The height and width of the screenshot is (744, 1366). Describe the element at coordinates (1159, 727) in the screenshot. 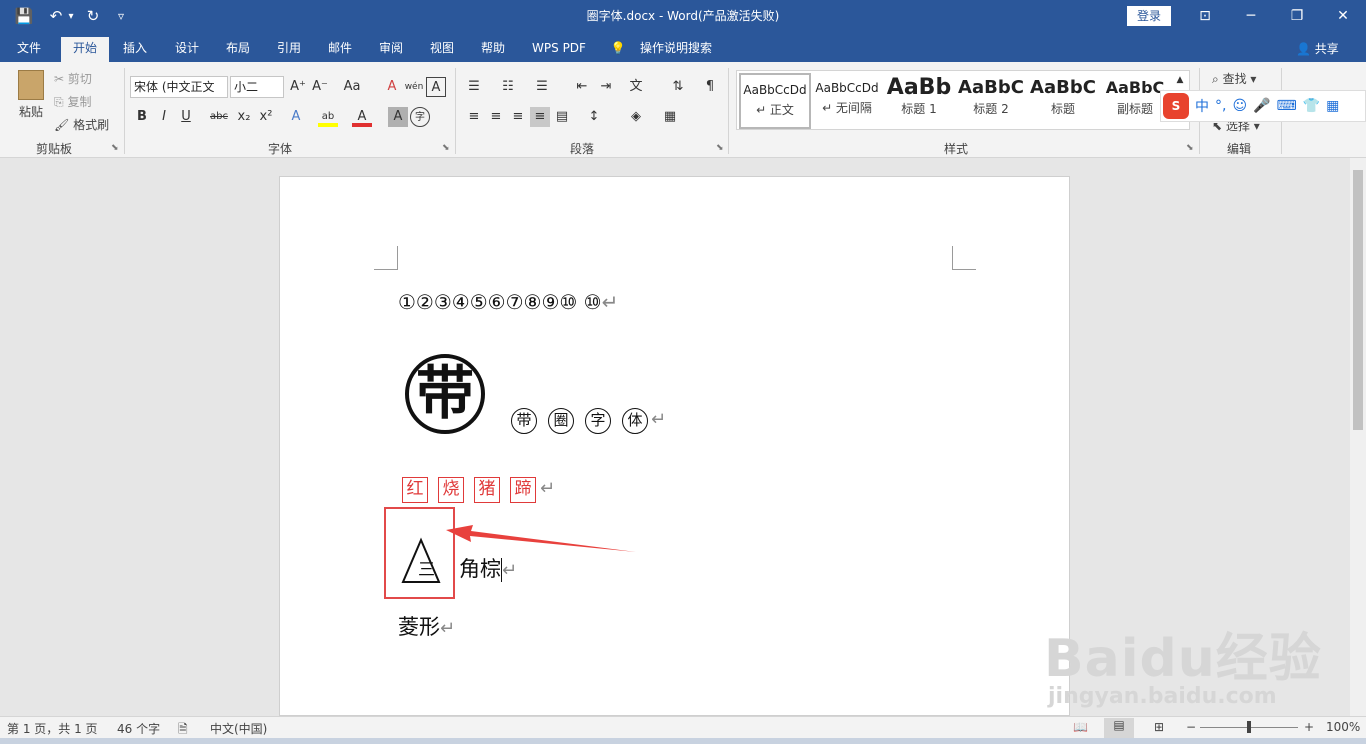

I see `web-layout-icon: ⊞` at that location.